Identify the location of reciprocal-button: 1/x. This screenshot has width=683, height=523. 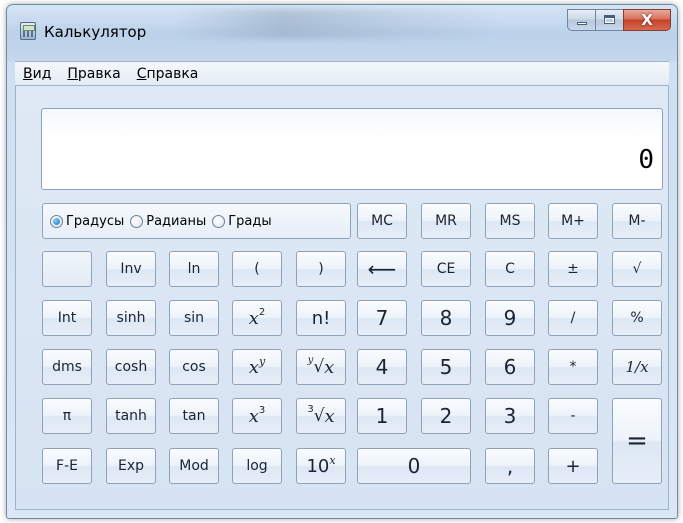
(637, 367).